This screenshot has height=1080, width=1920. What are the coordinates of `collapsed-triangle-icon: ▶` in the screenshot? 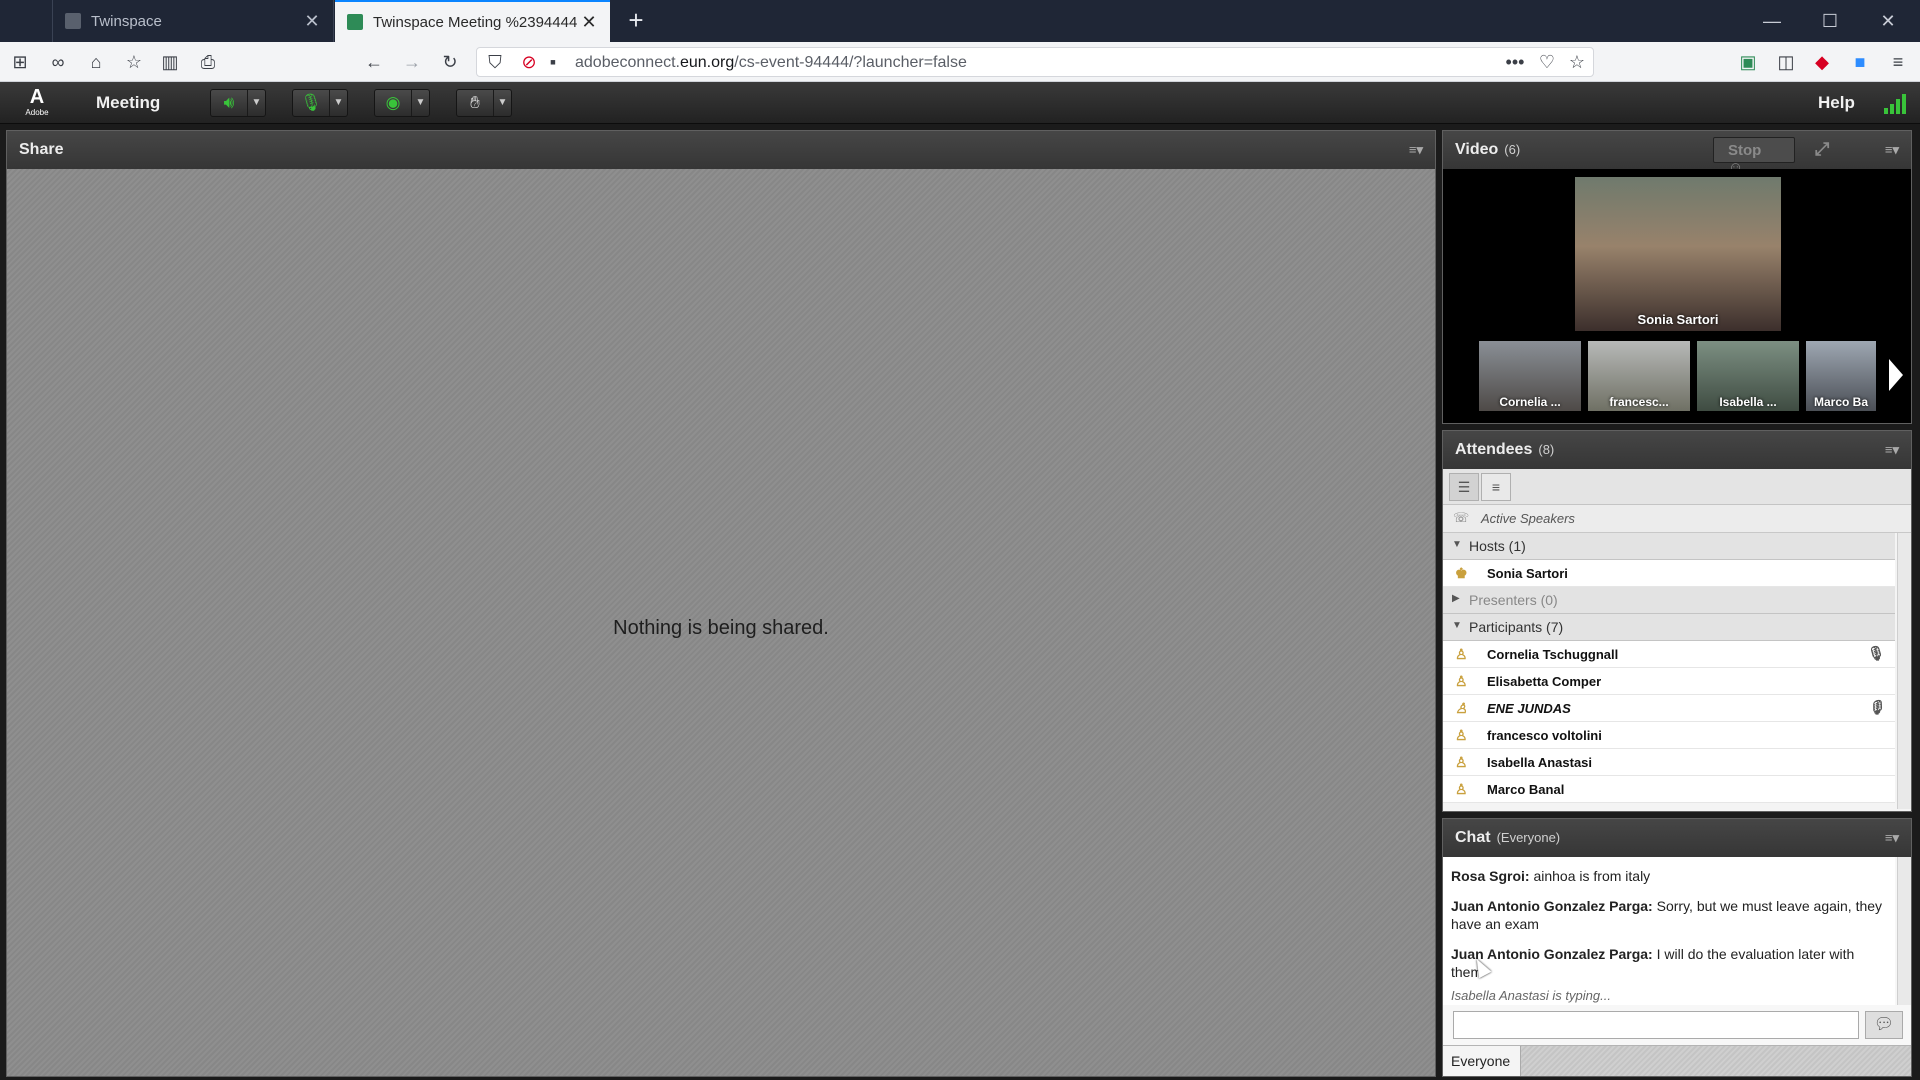 It's located at (1456, 598).